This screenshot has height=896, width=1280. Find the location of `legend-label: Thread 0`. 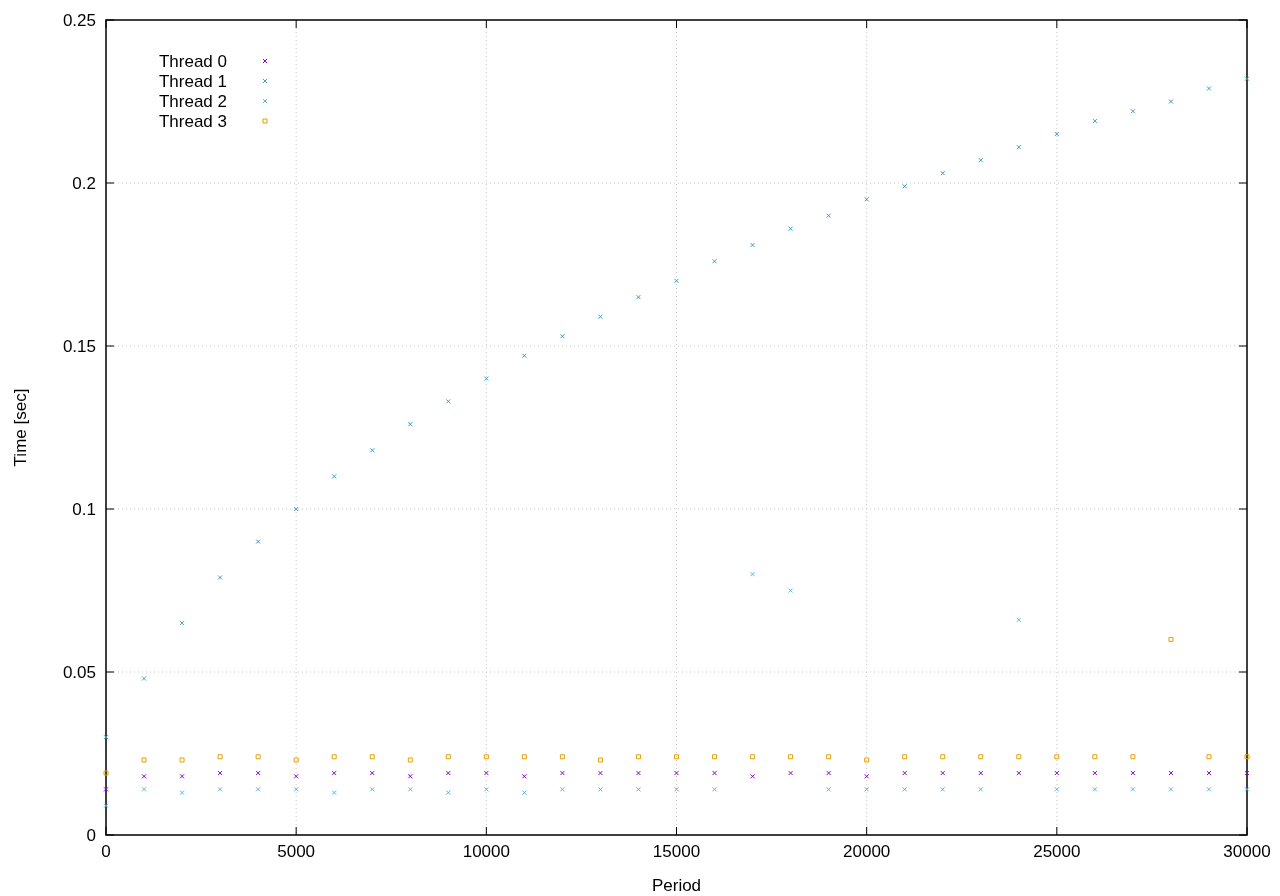

legend-label: Thread 0 is located at coordinates (192, 61).